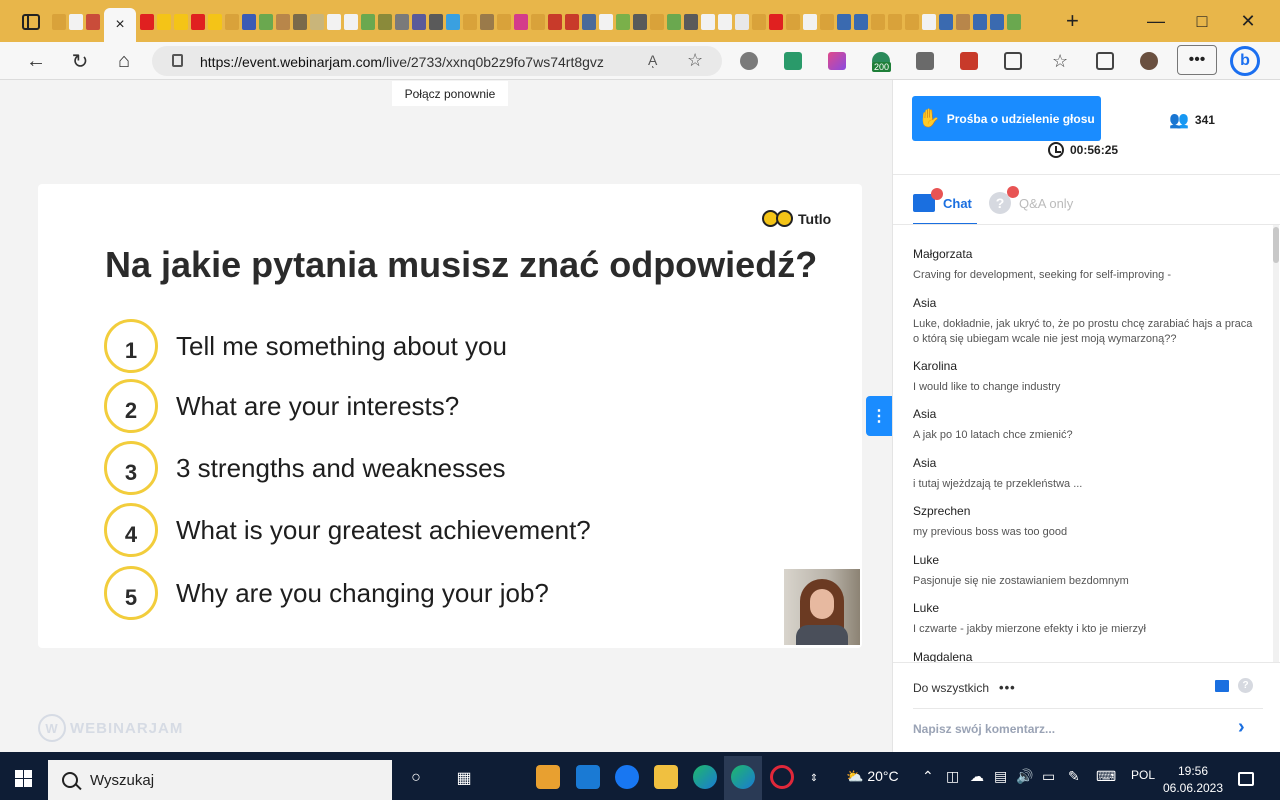  What do you see at coordinates (879, 416) in the screenshot?
I see `slide-options-icon: ⋮` at bounding box center [879, 416].